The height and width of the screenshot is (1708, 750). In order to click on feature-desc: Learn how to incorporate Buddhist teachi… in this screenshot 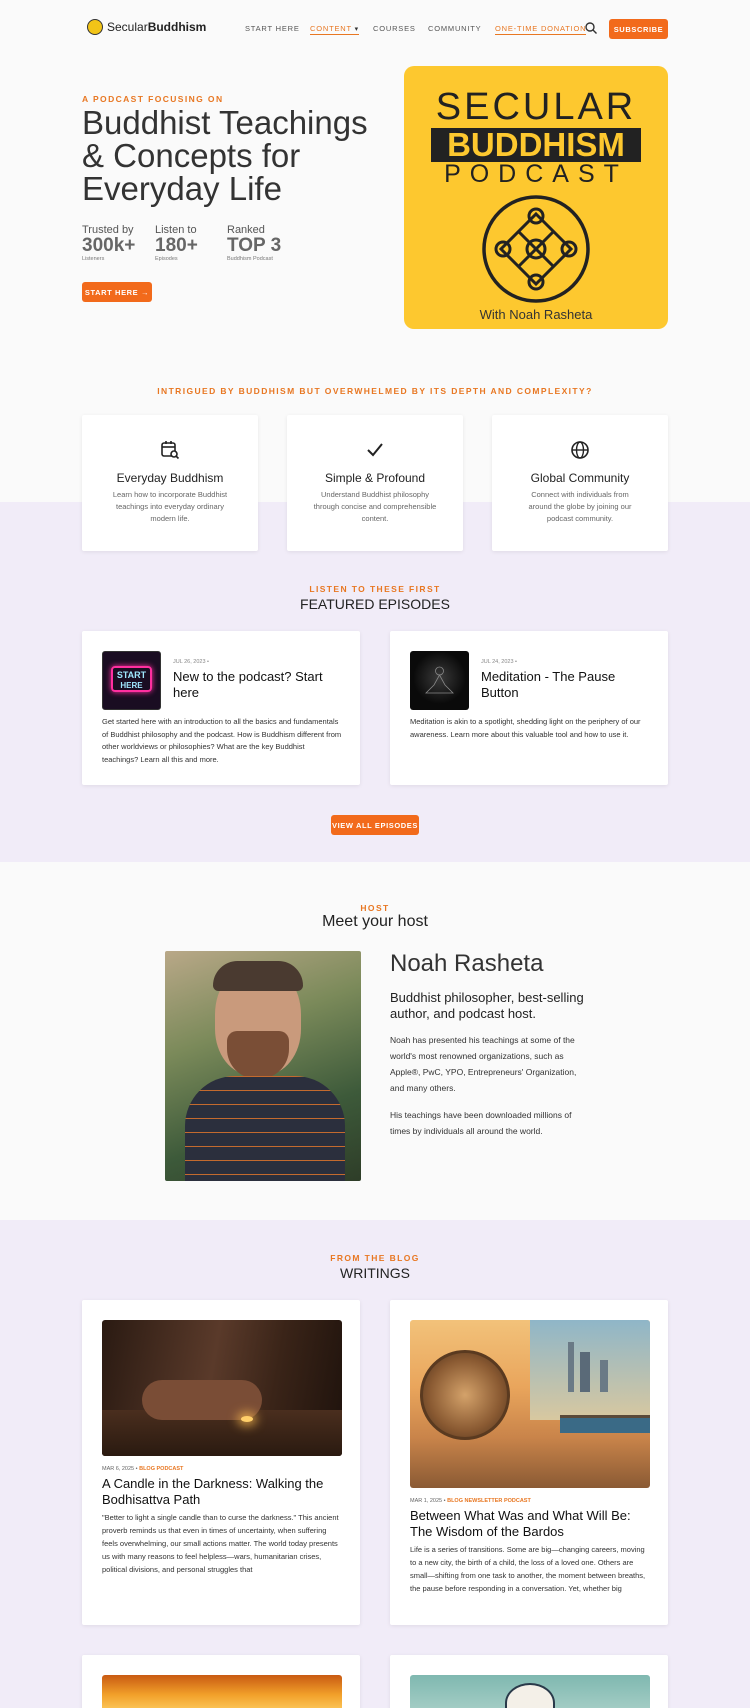, I will do `click(170, 506)`.